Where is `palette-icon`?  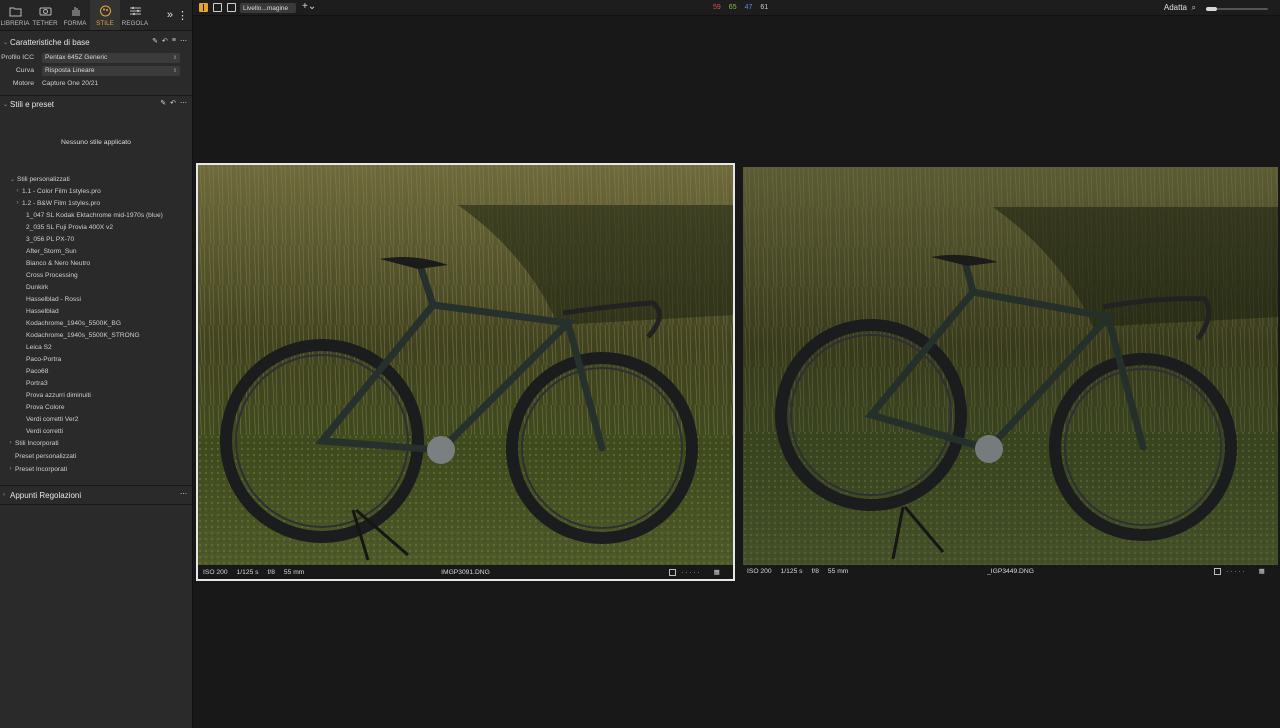
palette-icon is located at coordinates (105, 11).